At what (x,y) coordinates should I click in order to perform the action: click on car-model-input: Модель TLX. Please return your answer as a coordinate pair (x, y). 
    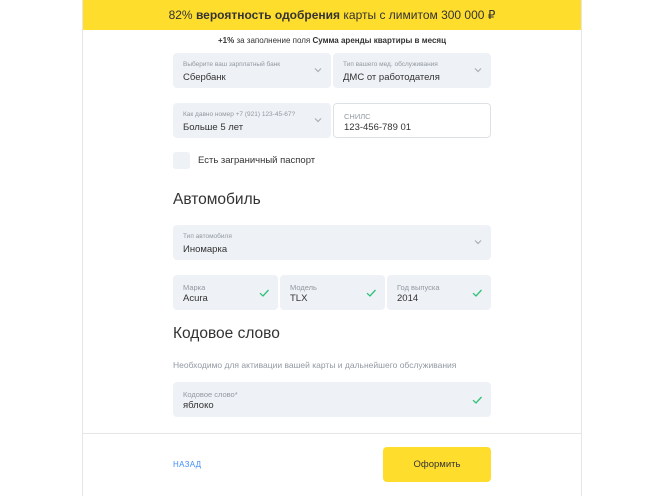
    Looking at the image, I should click on (332, 292).